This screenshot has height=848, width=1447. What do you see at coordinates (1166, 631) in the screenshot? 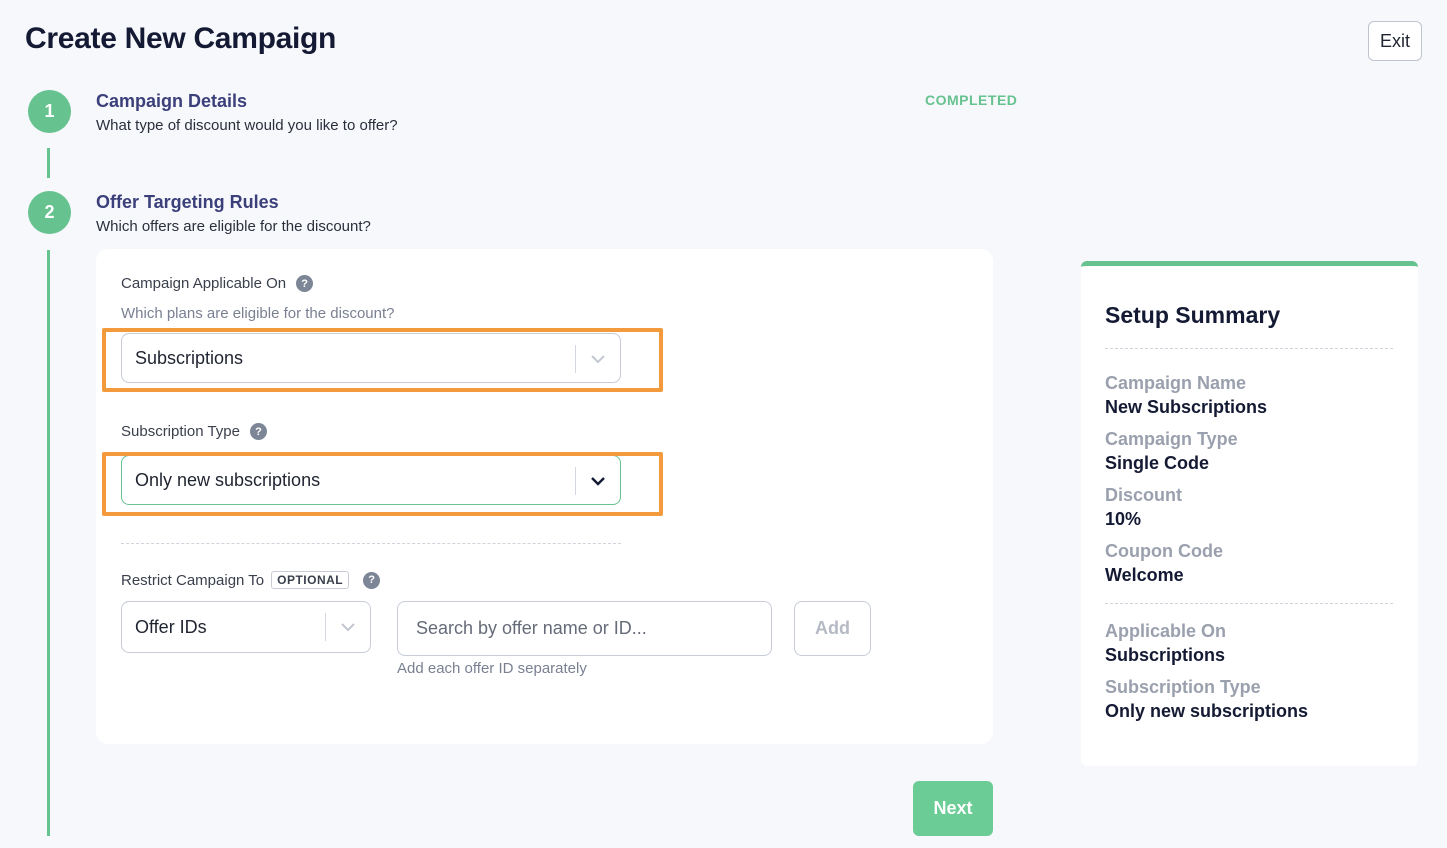
I see `summary-label-applicable-on: Applicable On` at bounding box center [1166, 631].